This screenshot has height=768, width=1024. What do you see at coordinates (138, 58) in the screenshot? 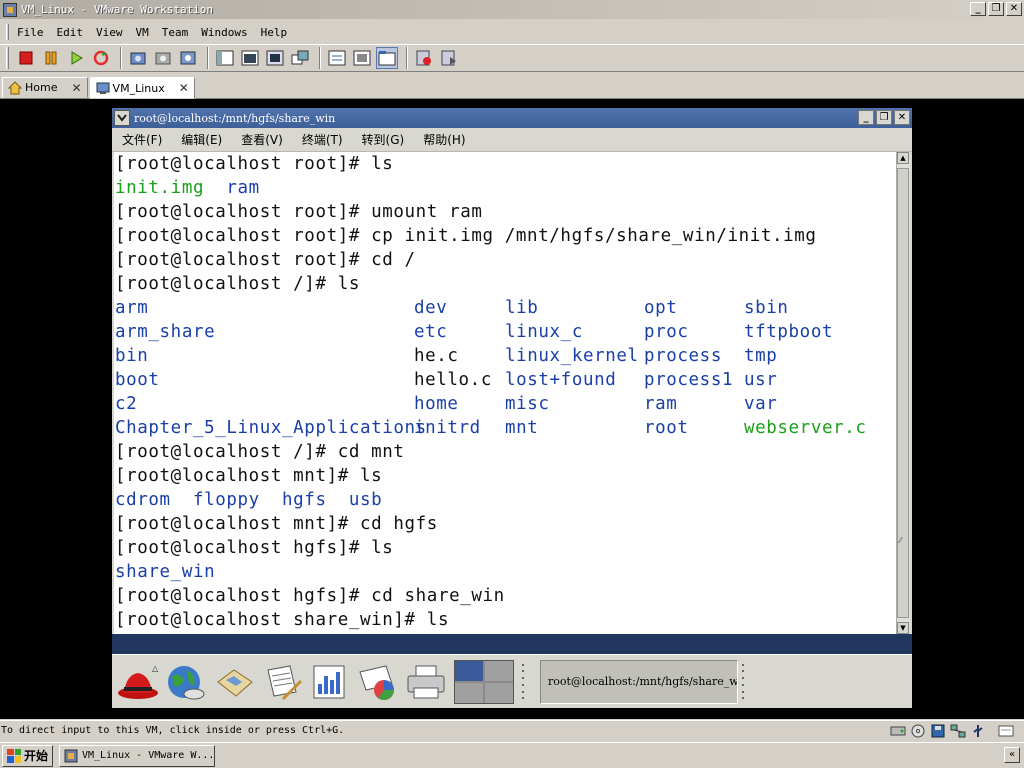
I see `snapshot-icon` at bounding box center [138, 58].